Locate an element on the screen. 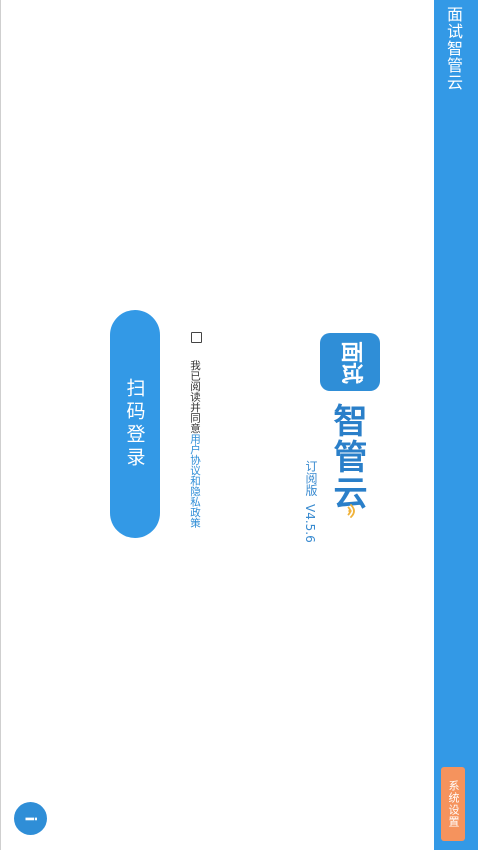 The image size is (478, 850). privacy-policy-link: 隐私政策 is located at coordinates (195, 507).